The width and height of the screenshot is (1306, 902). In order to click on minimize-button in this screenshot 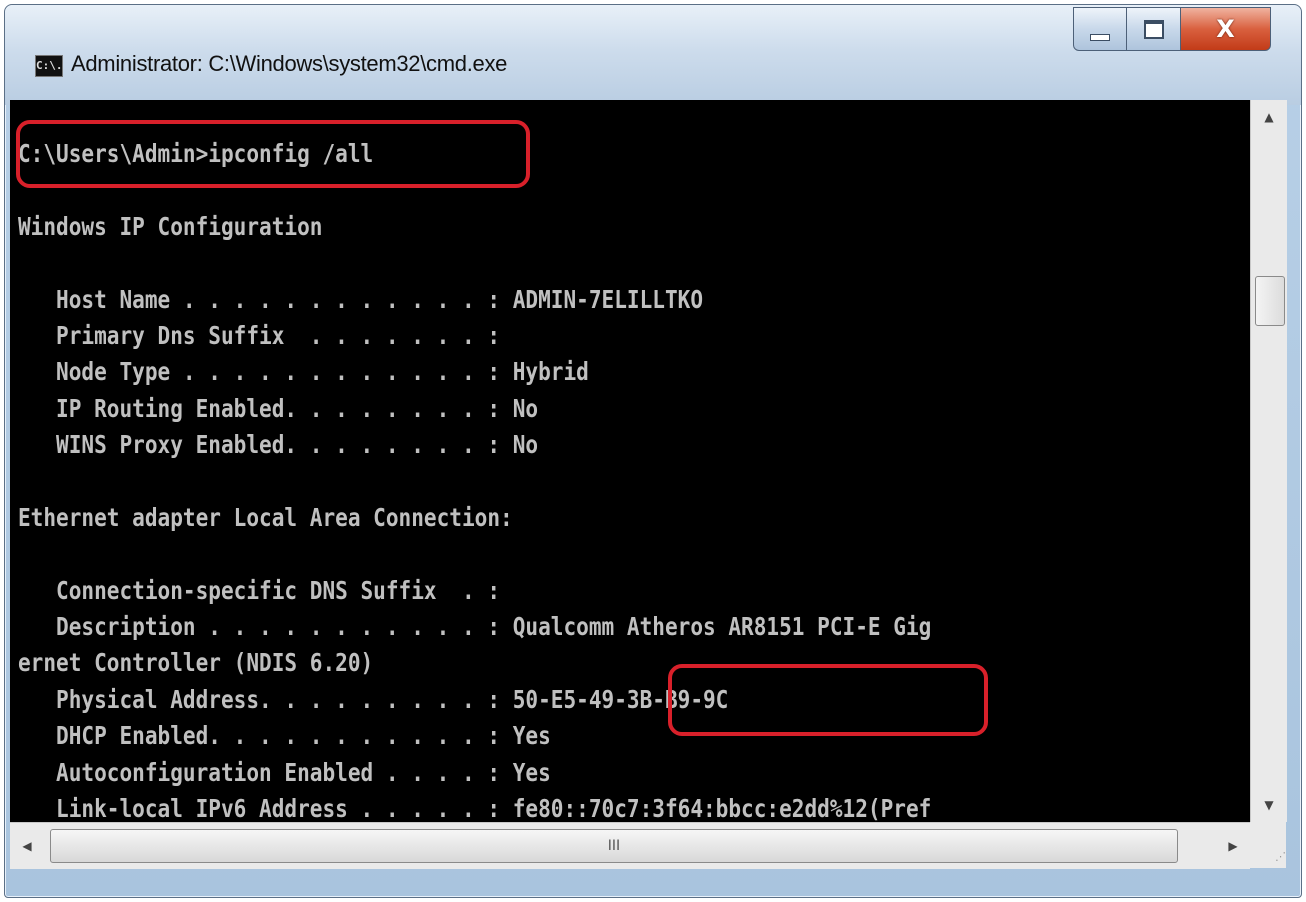, I will do `click(1100, 29)`.